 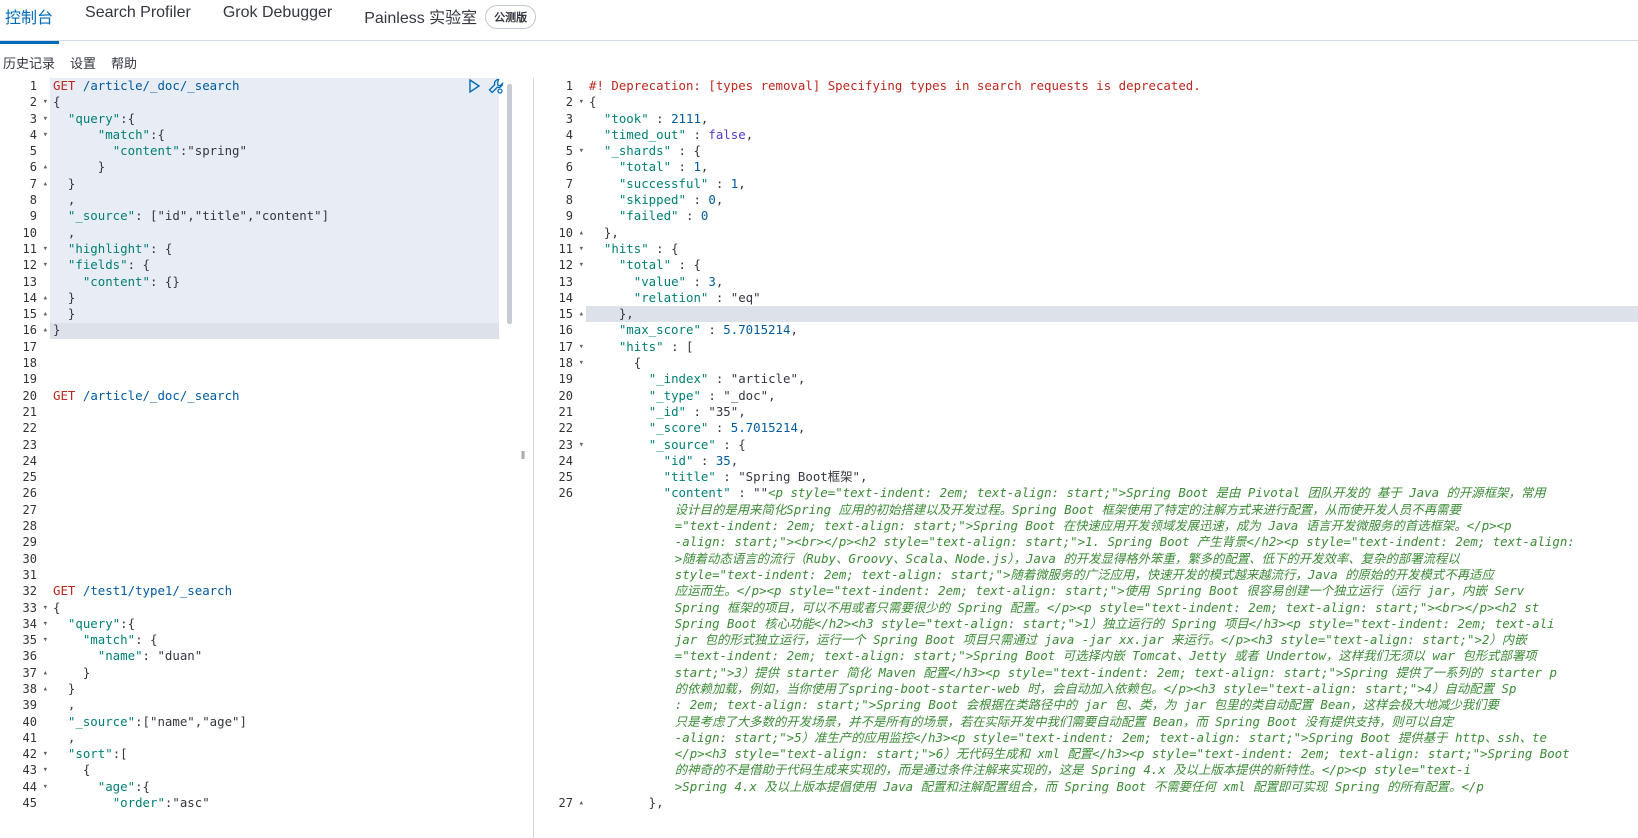 What do you see at coordinates (25, 770) in the screenshot?
I see `line-number: 43` at bounding box center [25, 770].